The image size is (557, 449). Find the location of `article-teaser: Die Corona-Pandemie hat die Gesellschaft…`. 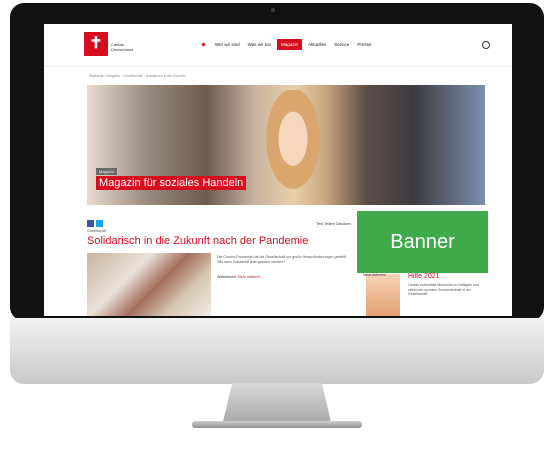

article-teaser: Die Corona-Pandemie hat die Gesellschaft… is located at coordinates (282, 259).